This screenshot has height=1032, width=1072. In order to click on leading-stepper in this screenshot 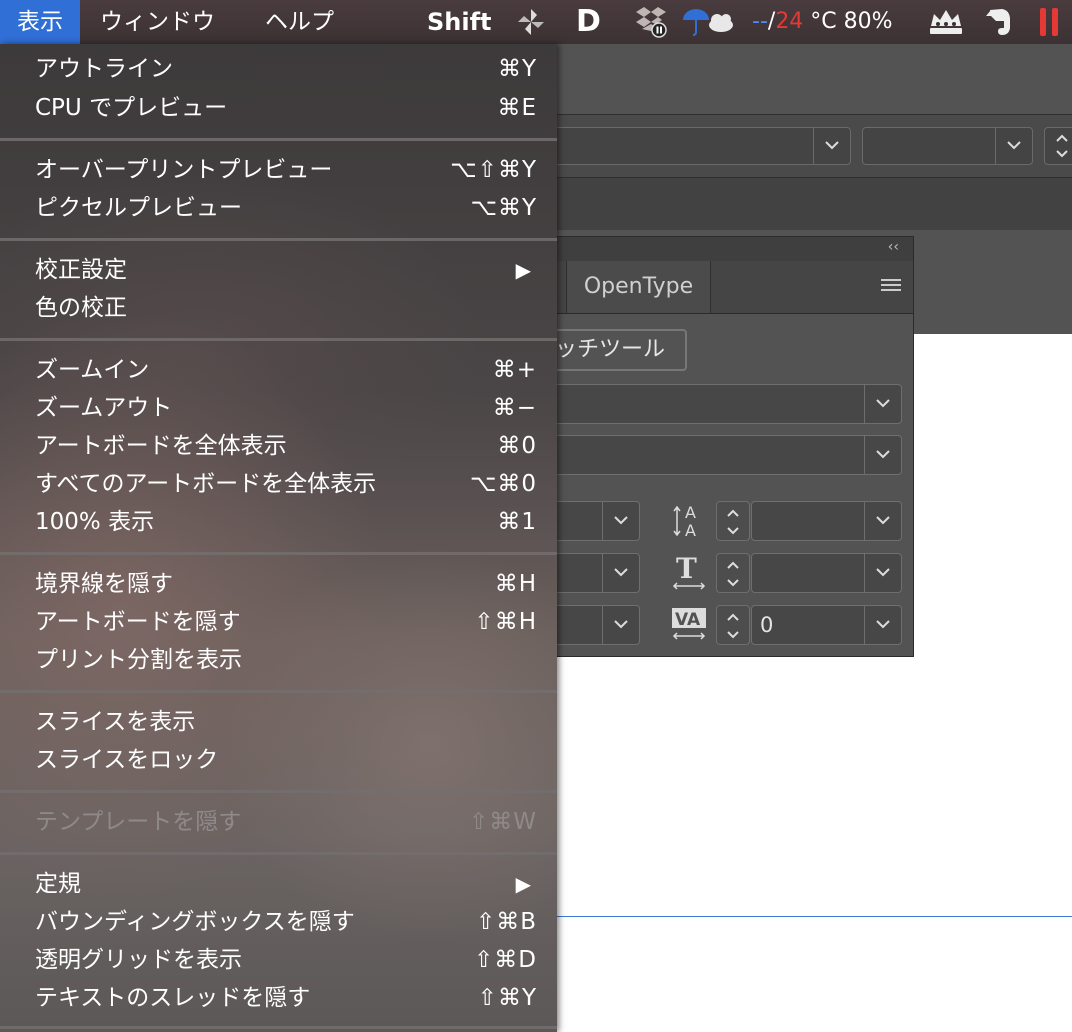, I will do `click(733, 521)`.